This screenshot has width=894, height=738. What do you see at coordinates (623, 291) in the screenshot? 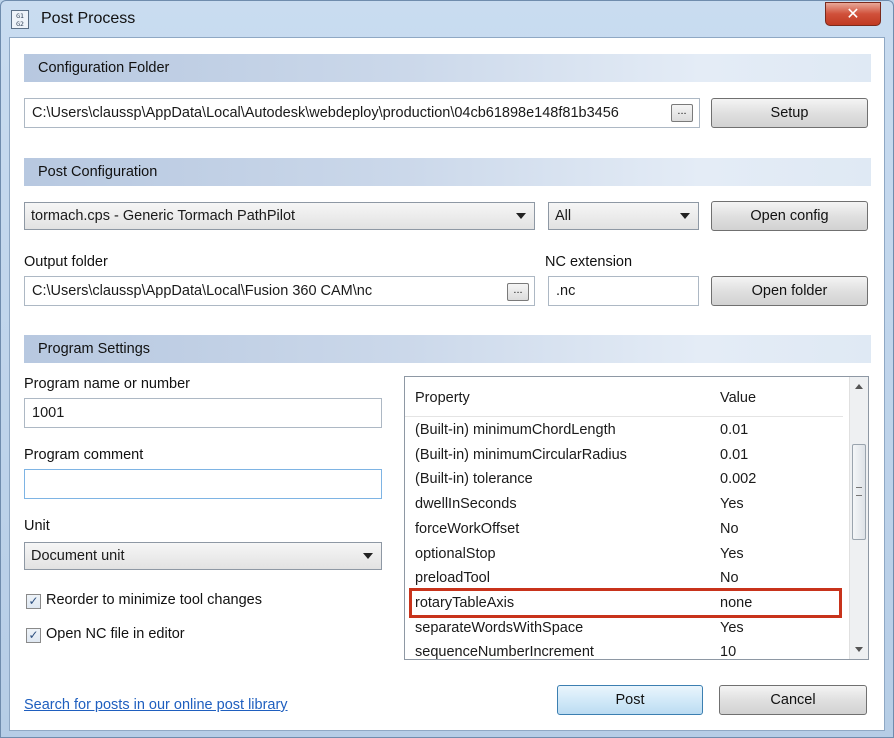
I see `nc-extension-field: .nc` at bounding box center [623, 291].